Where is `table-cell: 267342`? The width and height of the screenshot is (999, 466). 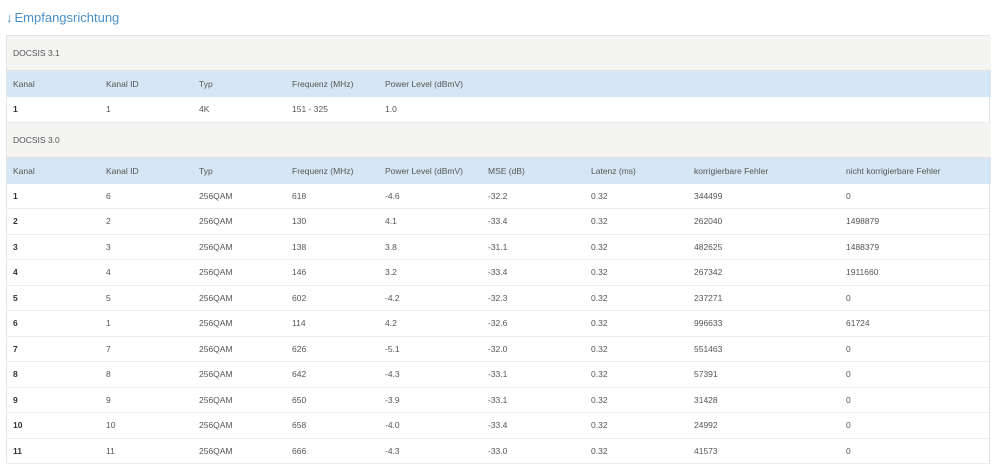 table-cell: 267342 is located at coordinates (764, 272).